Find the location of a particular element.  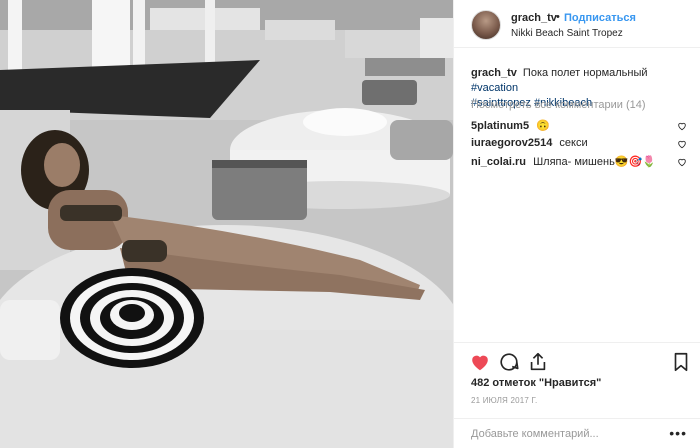

comment: iuraegorov2514 секси is located at coordinates (583, 144).